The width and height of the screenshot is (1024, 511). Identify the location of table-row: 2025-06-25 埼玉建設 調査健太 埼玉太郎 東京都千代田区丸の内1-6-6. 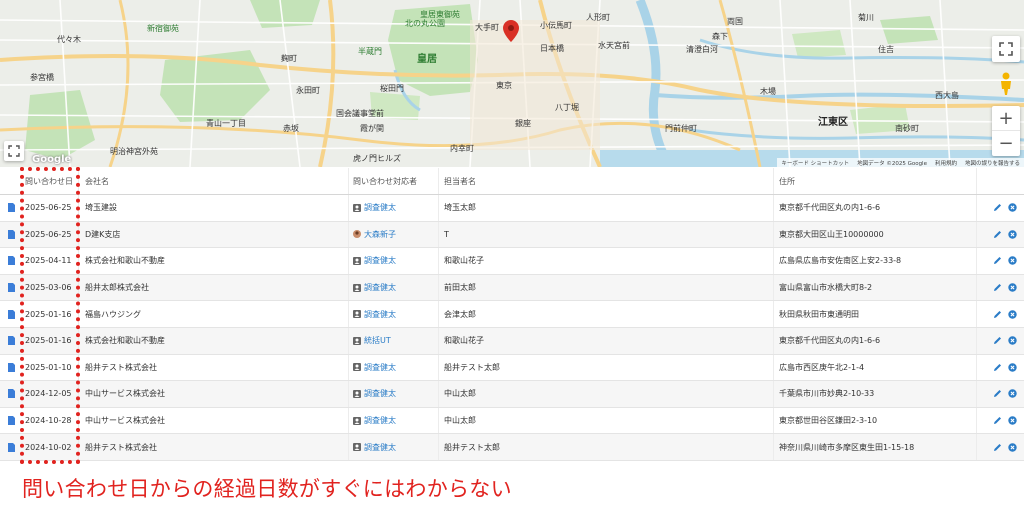
(512, 208).